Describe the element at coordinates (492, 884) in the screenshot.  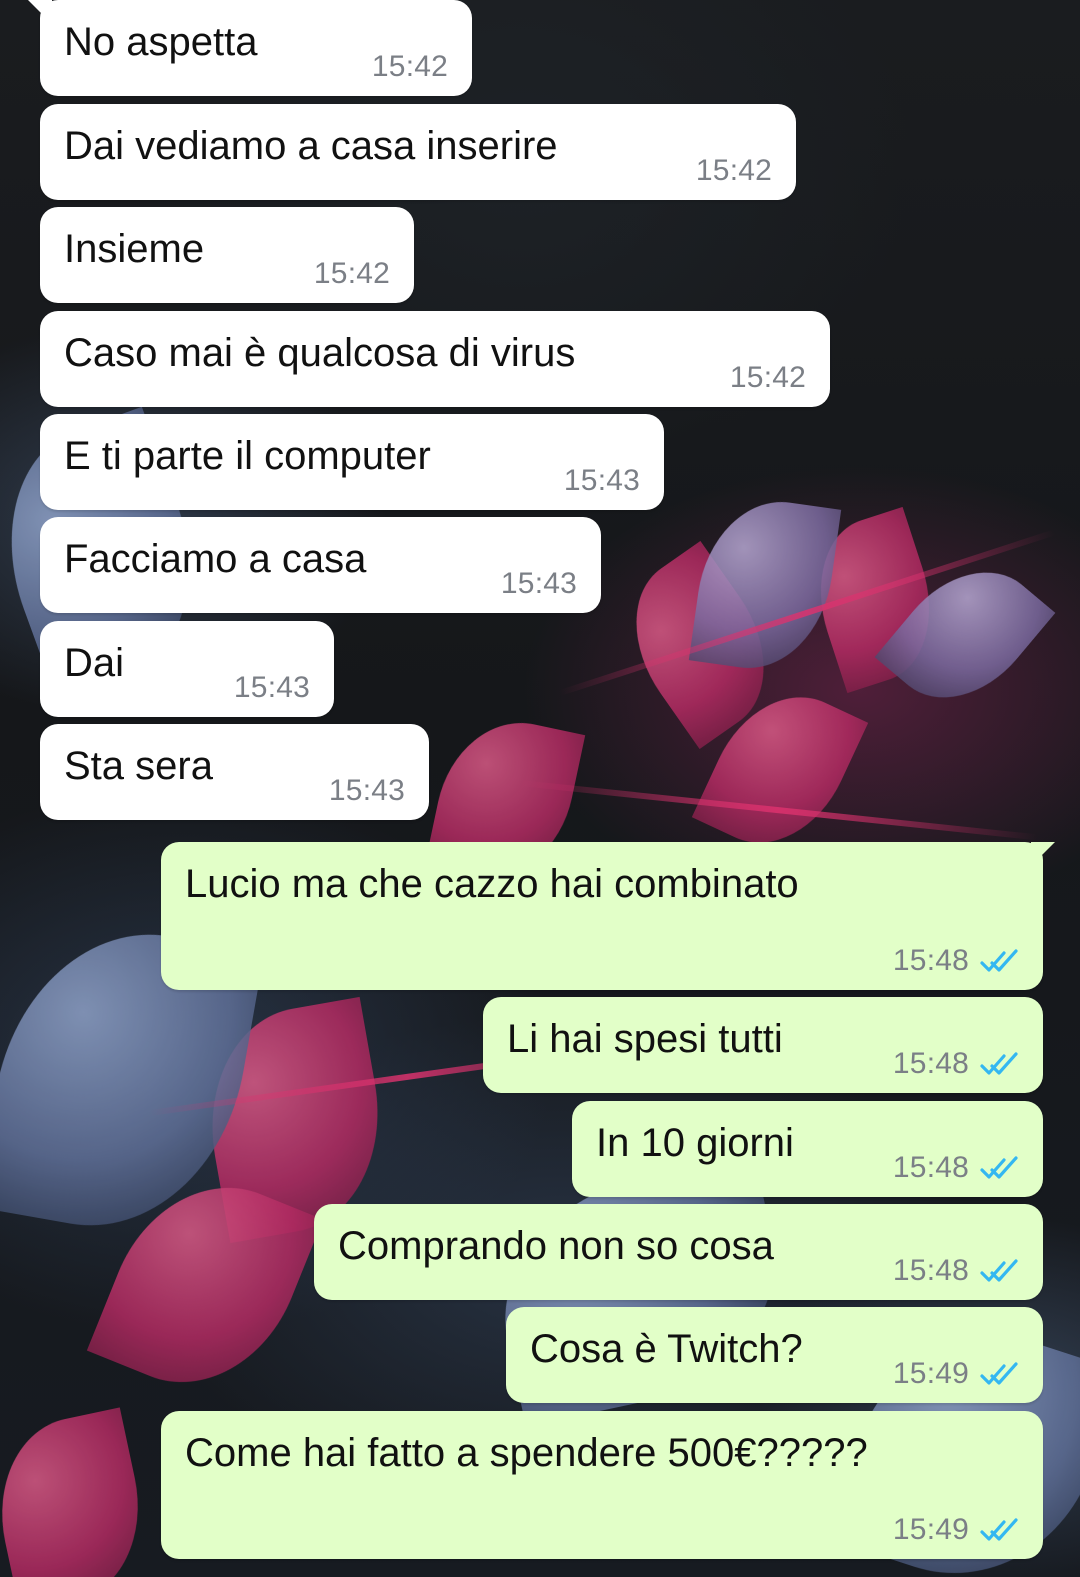
I see `message-text: Lucio ma che cazzo hai combinato` at that location.